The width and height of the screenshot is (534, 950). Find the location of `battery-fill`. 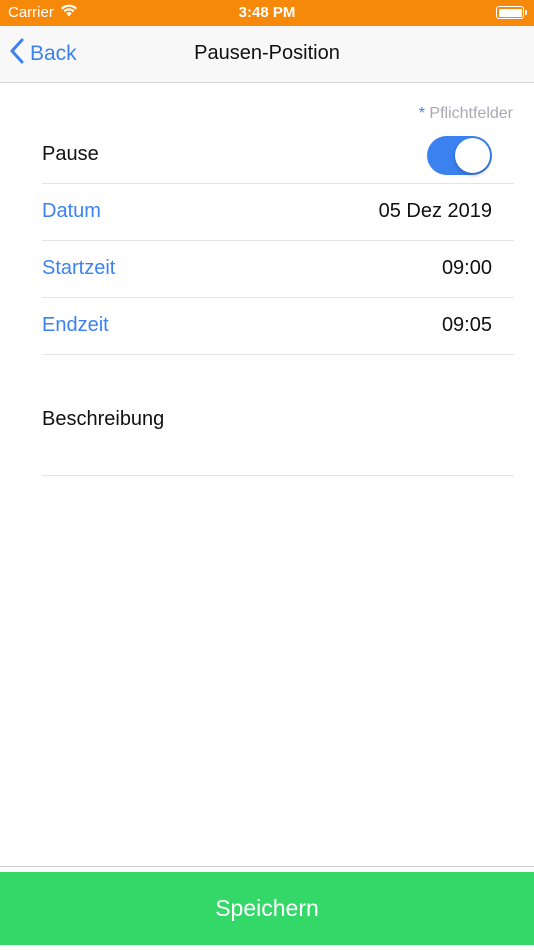

battery-fill is located at coordinates (510, 12).